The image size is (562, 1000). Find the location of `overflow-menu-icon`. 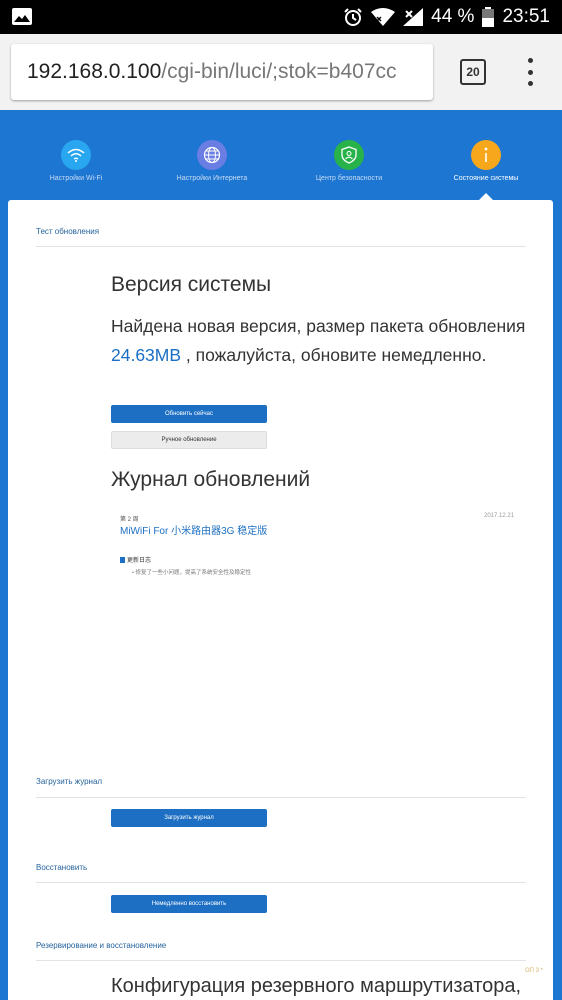

overflow-menu-icon is located at coordinates (530, 72).